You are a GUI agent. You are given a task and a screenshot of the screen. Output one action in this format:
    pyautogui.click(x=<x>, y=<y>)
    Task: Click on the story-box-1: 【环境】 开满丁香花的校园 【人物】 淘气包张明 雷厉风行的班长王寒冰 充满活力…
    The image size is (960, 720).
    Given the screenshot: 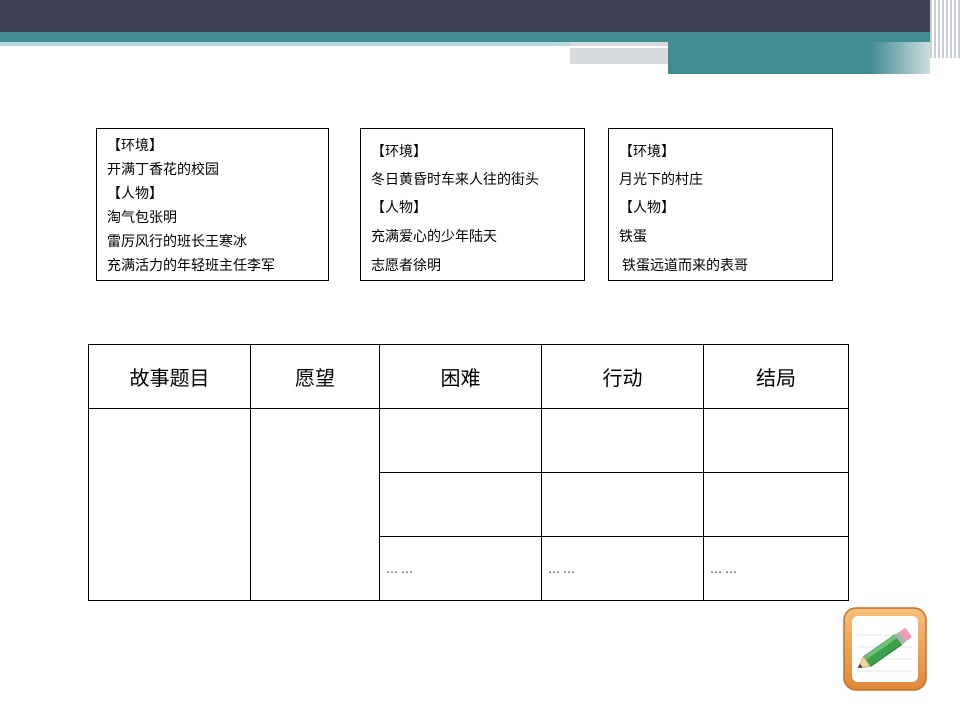 What is the action you would take?
    pyautogui.click(x=212, y=204)
    